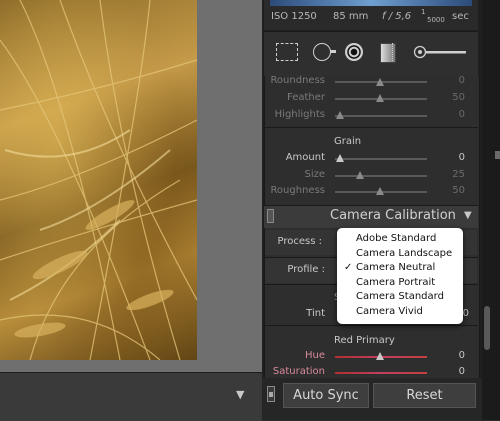 The width and height of the screenshot is (500, 421). What do you see at coordinates (322, 52) in the screenshot?
I see `spot-removal-icon` at bounding box center [322, 52].